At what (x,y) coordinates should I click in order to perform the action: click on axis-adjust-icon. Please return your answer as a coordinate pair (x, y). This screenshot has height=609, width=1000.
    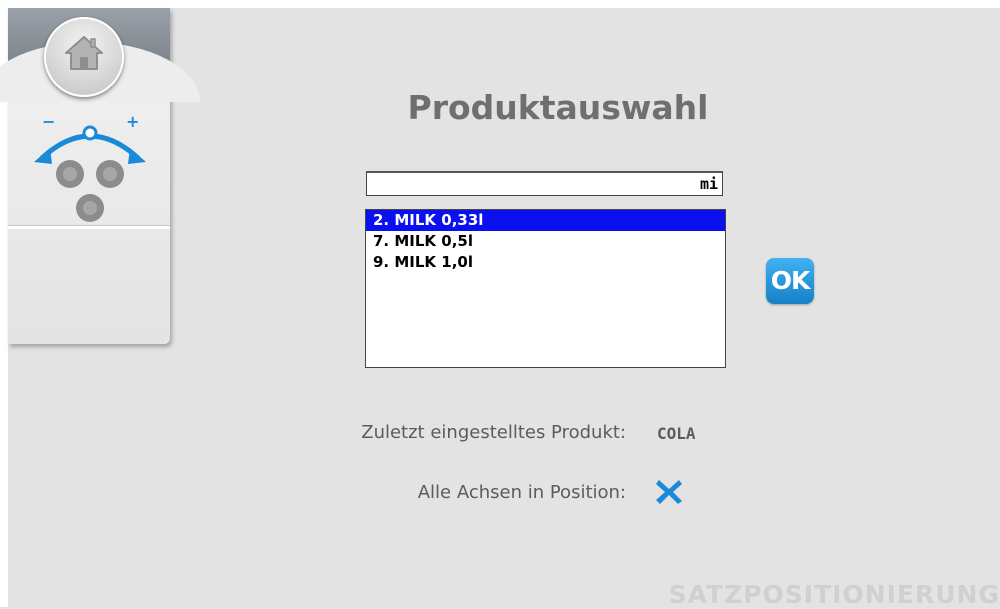
    Looking at the image, I should click on (90, 173).